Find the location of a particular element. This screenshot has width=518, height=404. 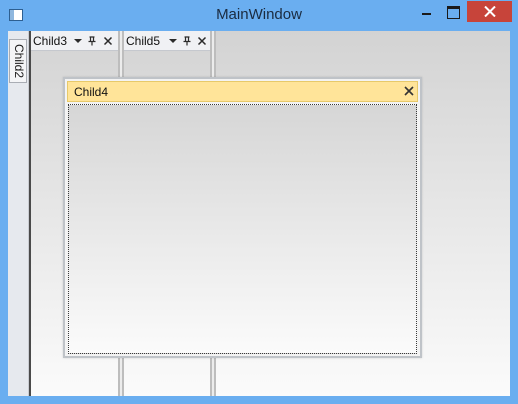

pane-header: Child3 is located at coordinates (74, 41).